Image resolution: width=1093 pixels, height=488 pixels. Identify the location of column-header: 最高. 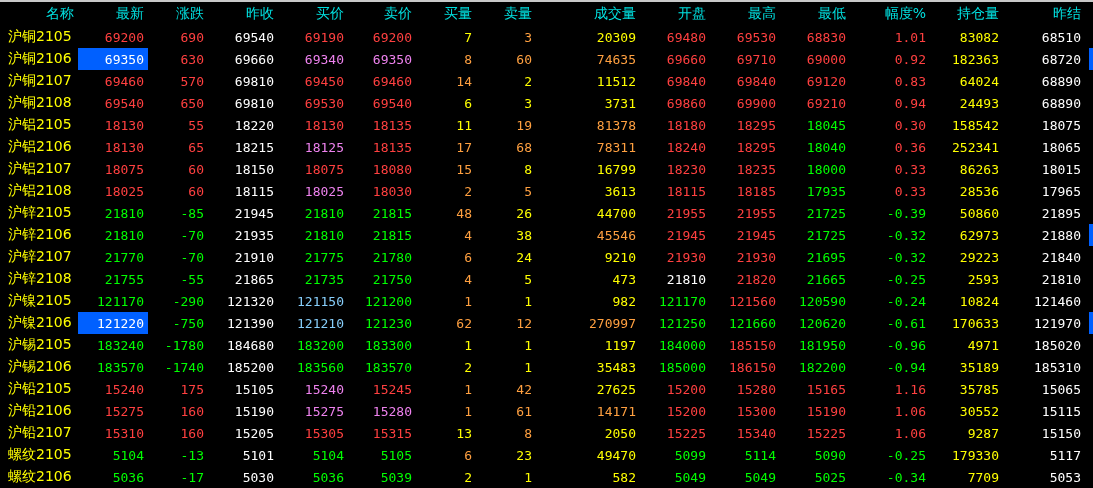
(745, 14).